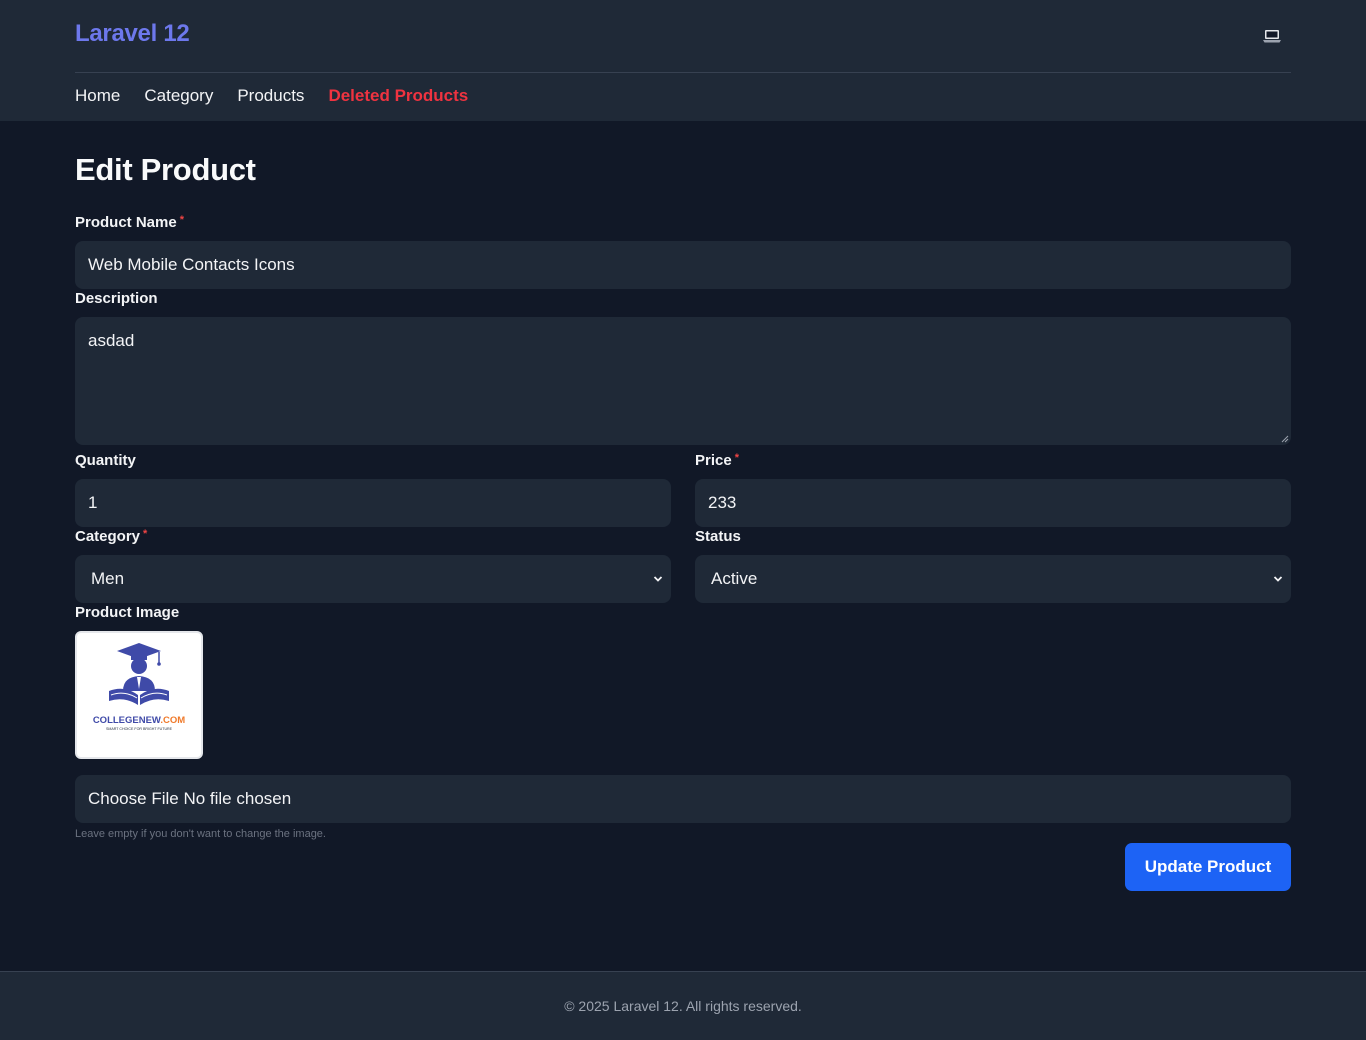 This screenshot has width=1366, height=1040. I want to click on nav-products: Products, so click(270, 96).